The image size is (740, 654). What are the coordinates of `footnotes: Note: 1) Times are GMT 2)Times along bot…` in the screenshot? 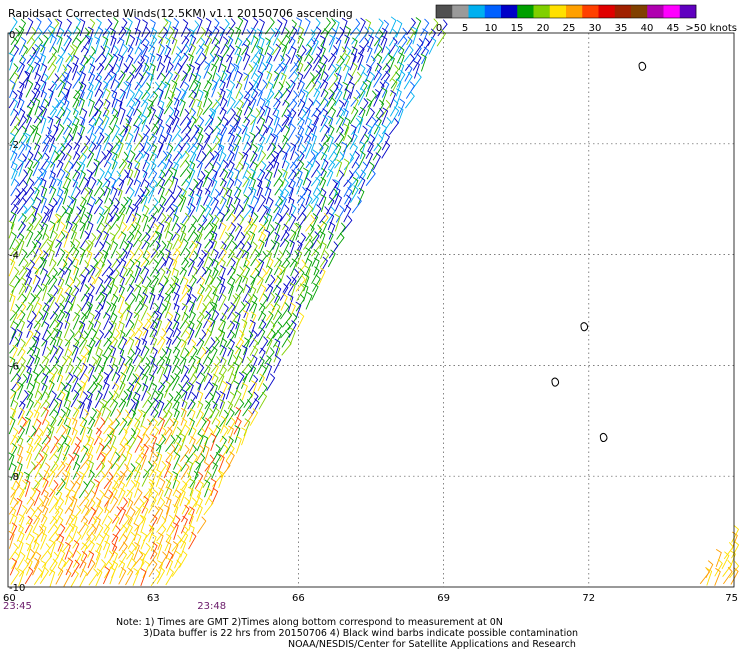 It's located at (347, 633).